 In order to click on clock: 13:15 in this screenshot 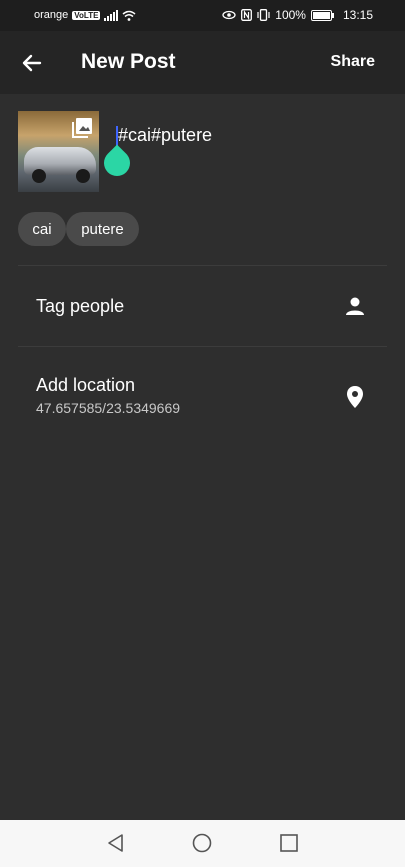, I will do `click(357, 15)`.